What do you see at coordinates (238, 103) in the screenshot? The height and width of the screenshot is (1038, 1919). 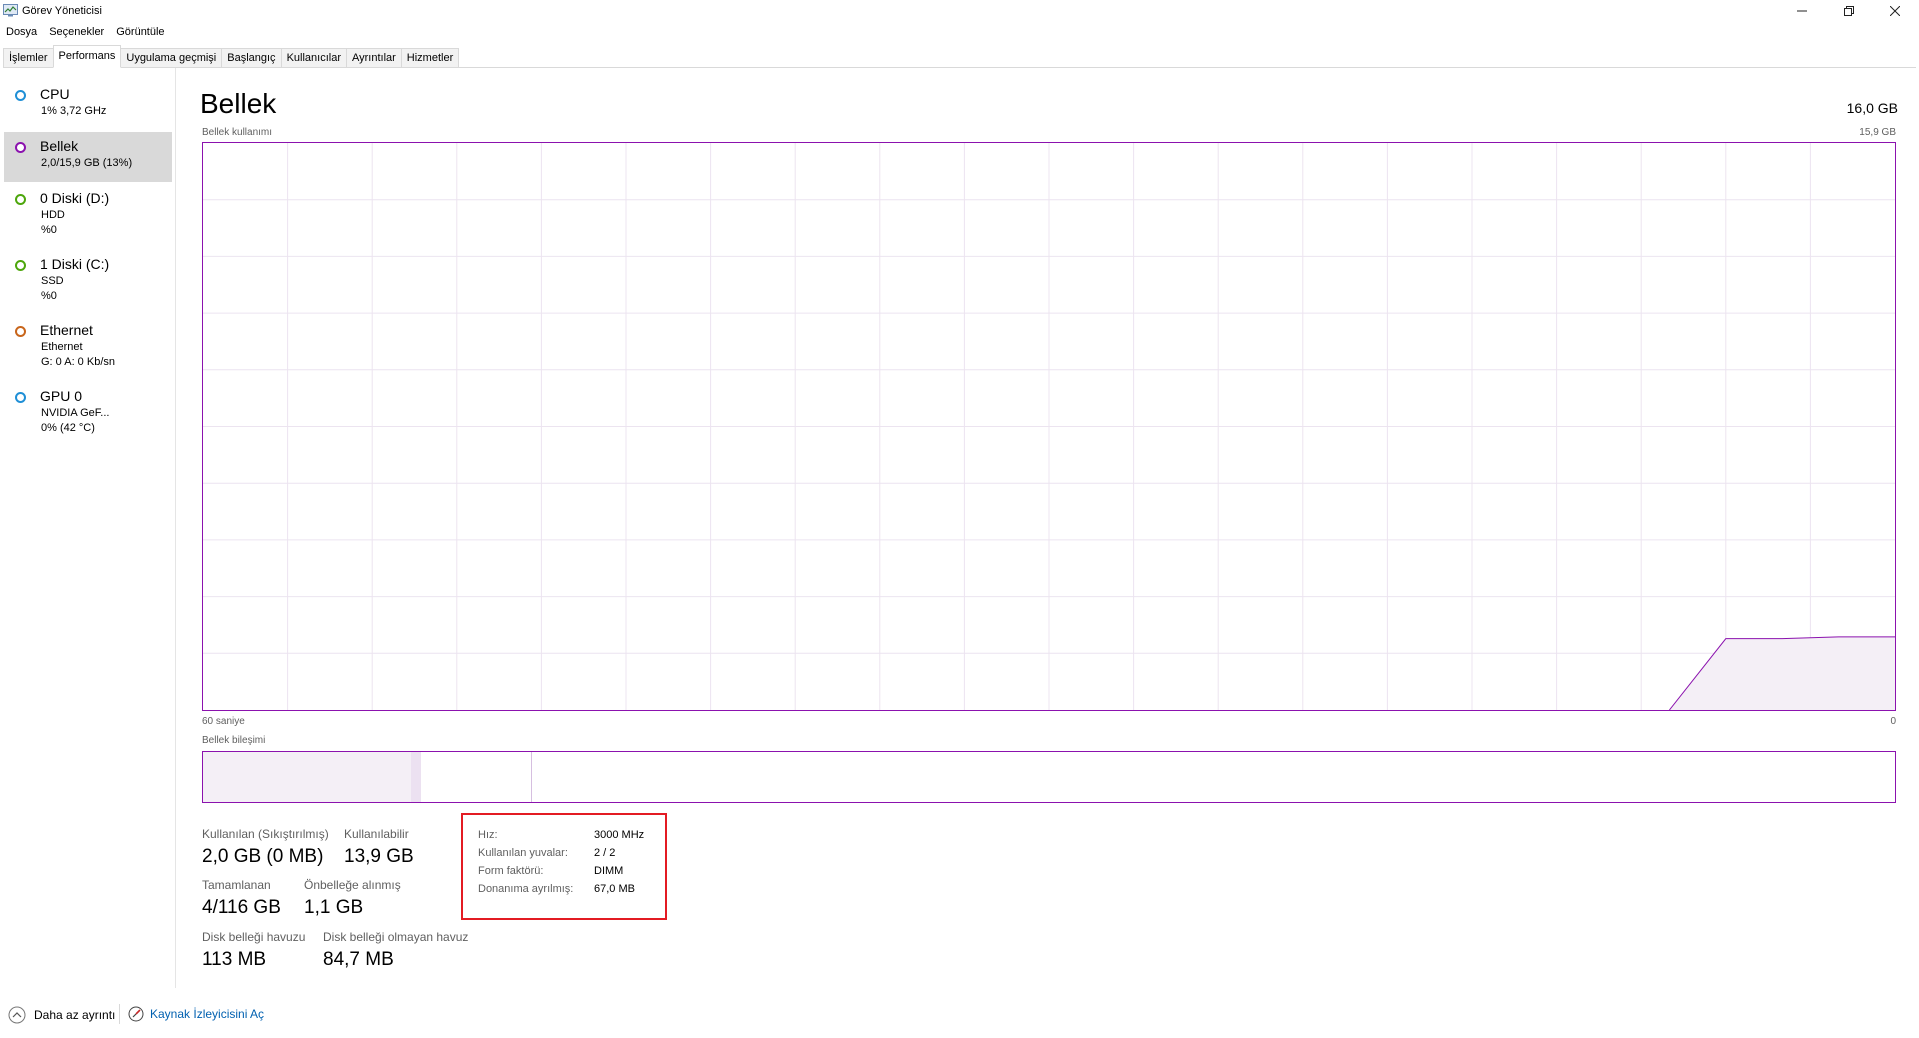 I see `page-title: Bellek` at bounding box center [238, 103].